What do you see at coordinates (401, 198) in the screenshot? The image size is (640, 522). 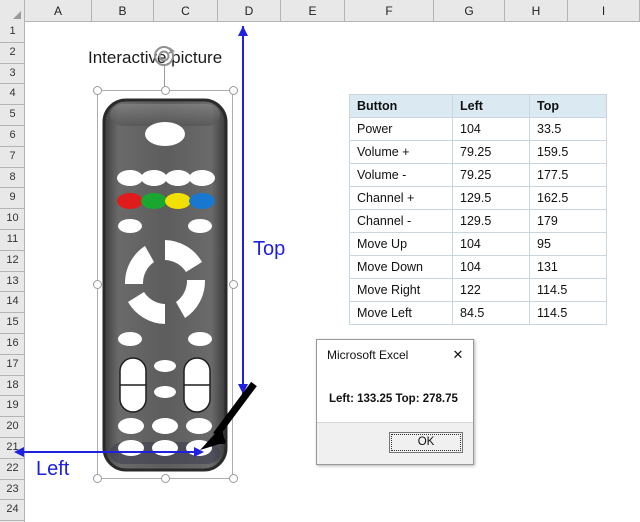 I see `table-cell-3-0: Channel +` at bounding box center [401, 198].